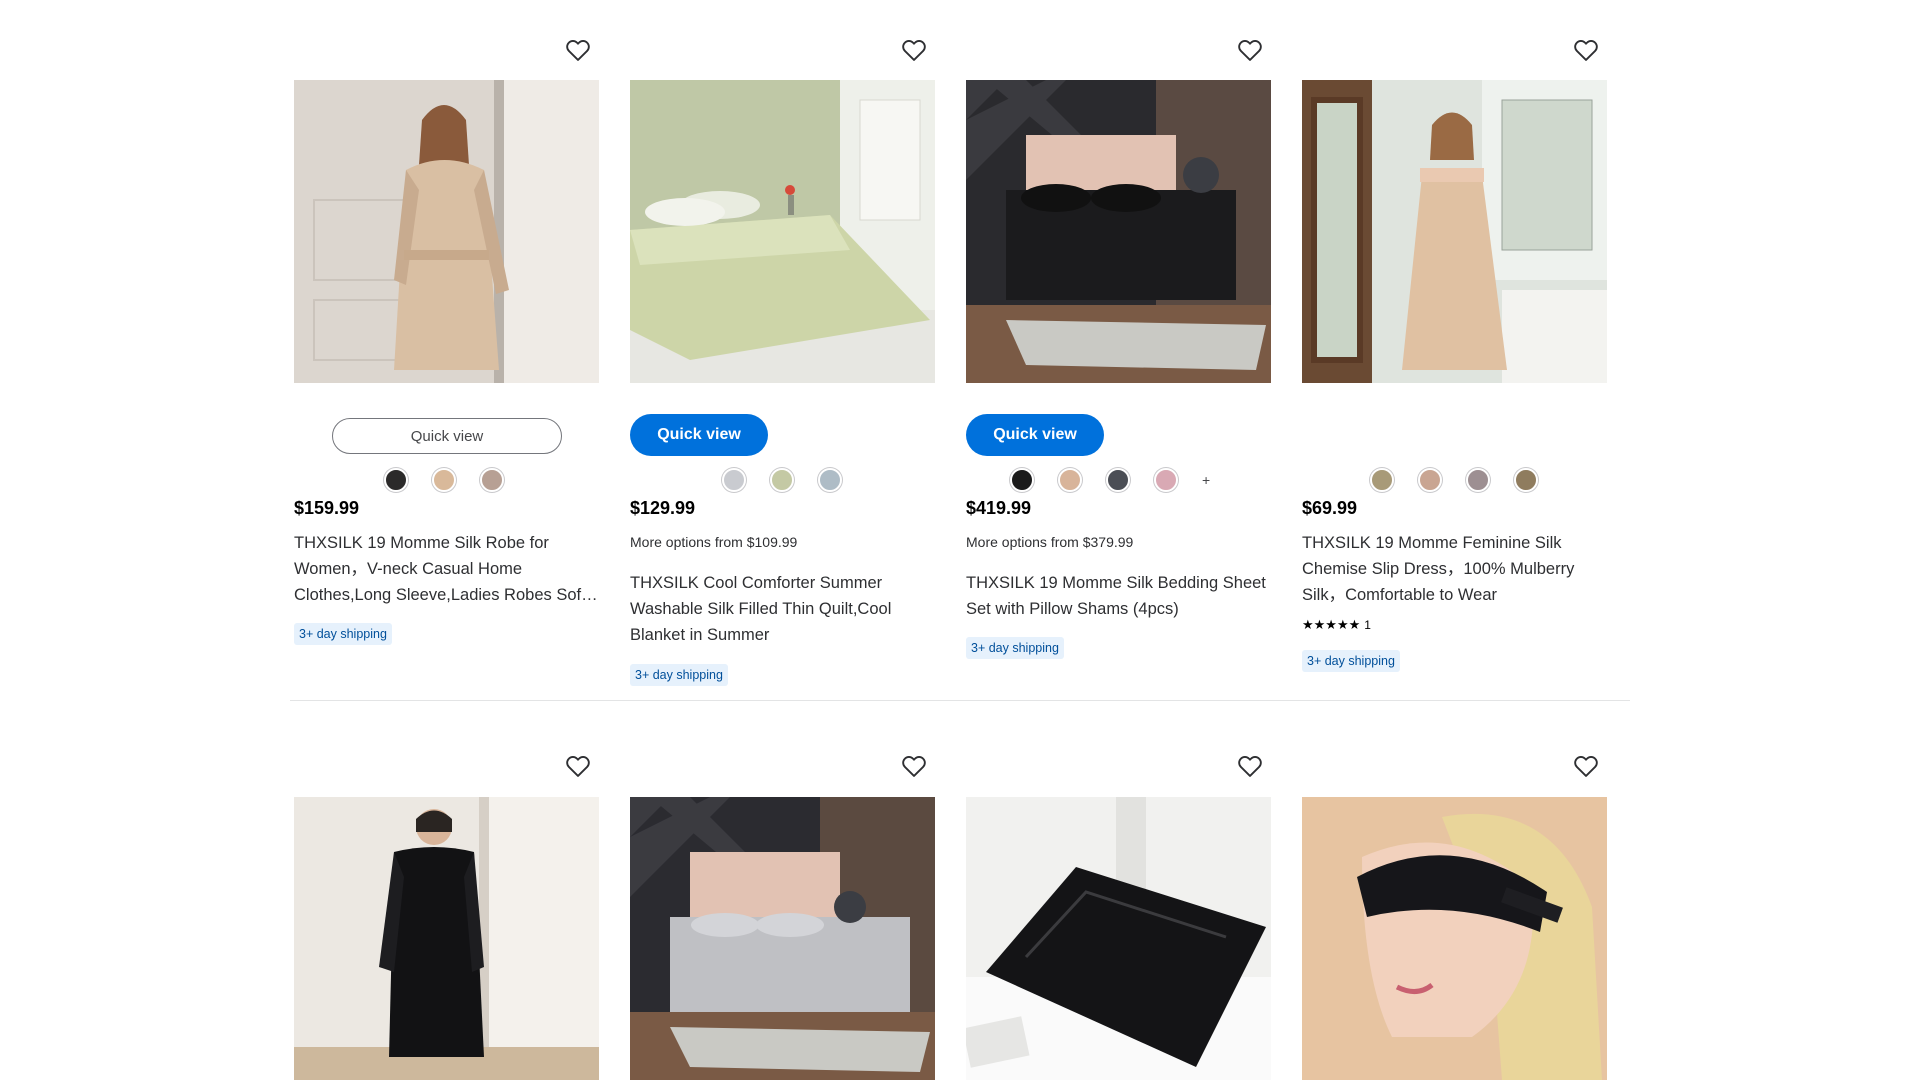 The image size is (1920, 1080). I want to click on product-image-silk-comforter, so click(782, 231).